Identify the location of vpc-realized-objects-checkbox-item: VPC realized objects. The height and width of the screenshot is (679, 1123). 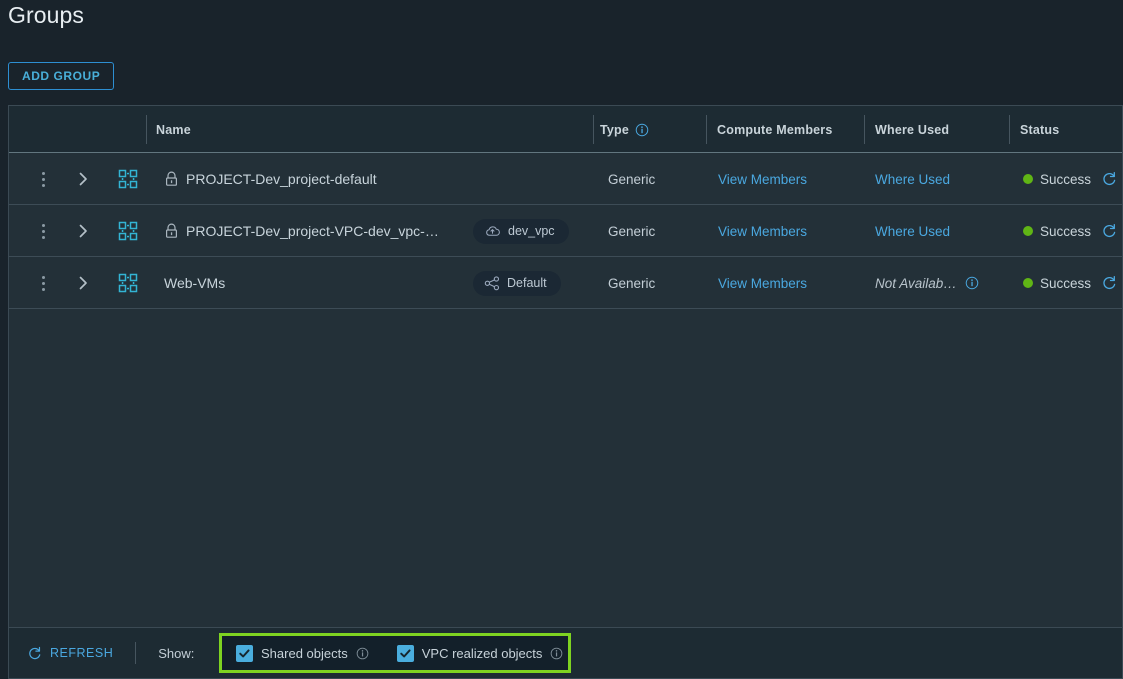
(480, 653).